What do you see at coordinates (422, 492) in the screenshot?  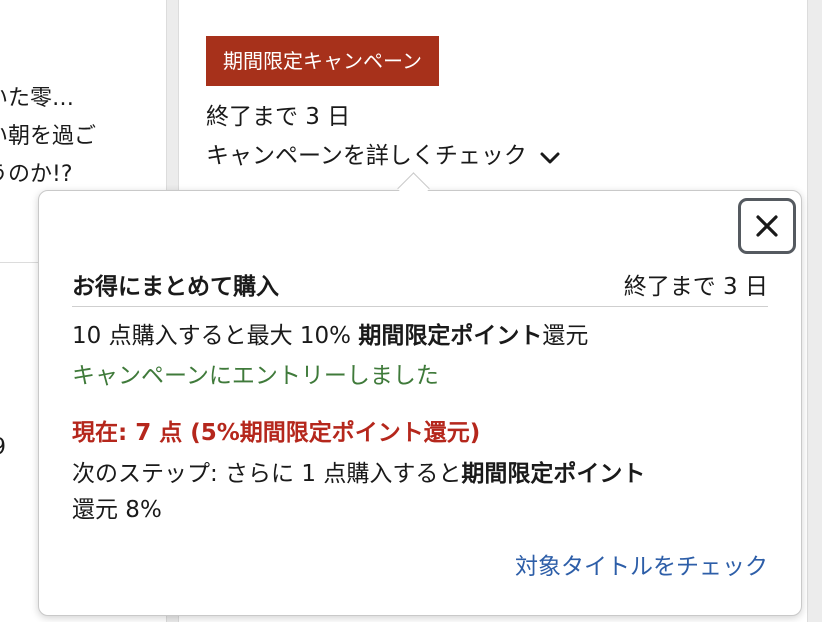 I see `next-step-description: 次のステップ: さらに 1 点購入すると期間限定ポイント還元 8%` at bounding box center [422, 492].